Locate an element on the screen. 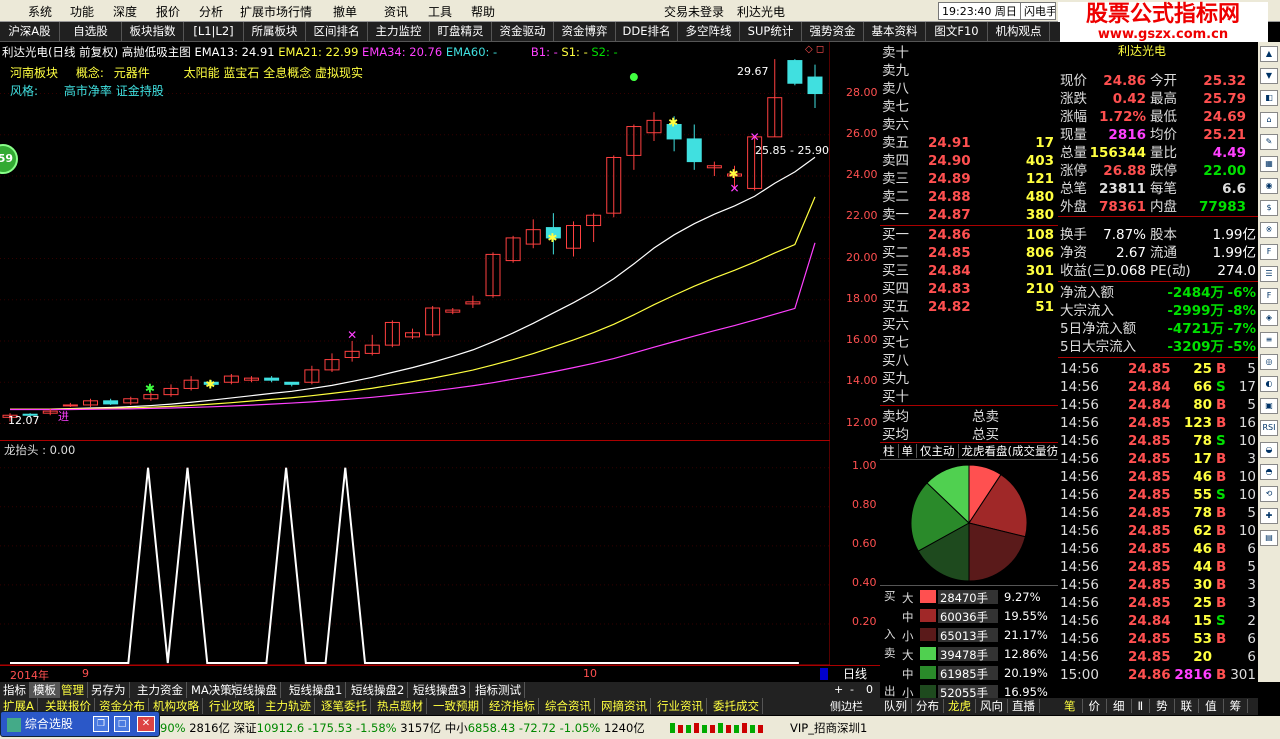  orderbook-row: 卖十 is located at coordinates (969, 53).